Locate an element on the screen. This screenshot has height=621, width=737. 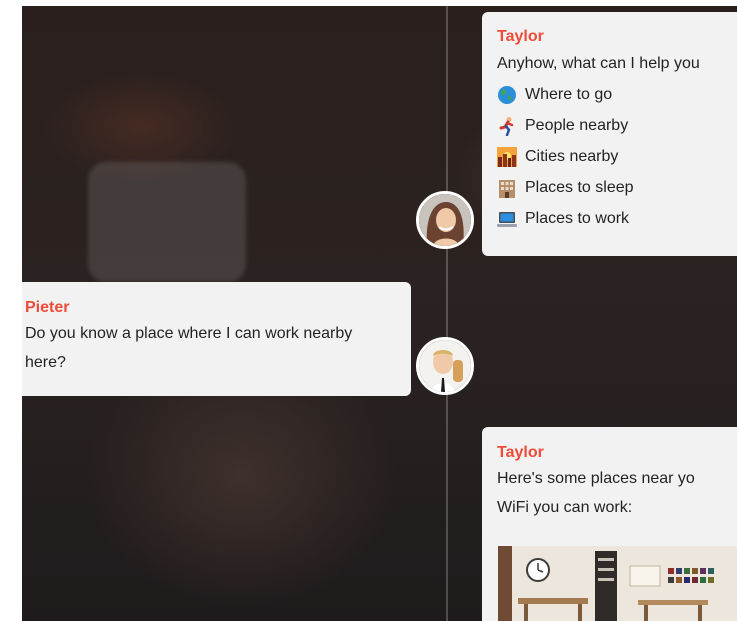
running-person-icon is located at coordinates (506, 126).